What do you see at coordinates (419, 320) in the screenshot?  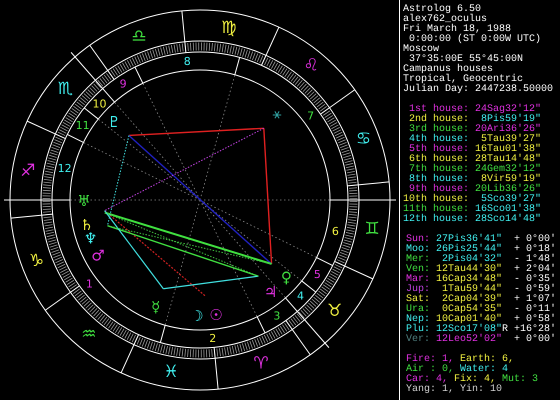 I see `planet-name: Nep:` at bounding box center [419, 320].